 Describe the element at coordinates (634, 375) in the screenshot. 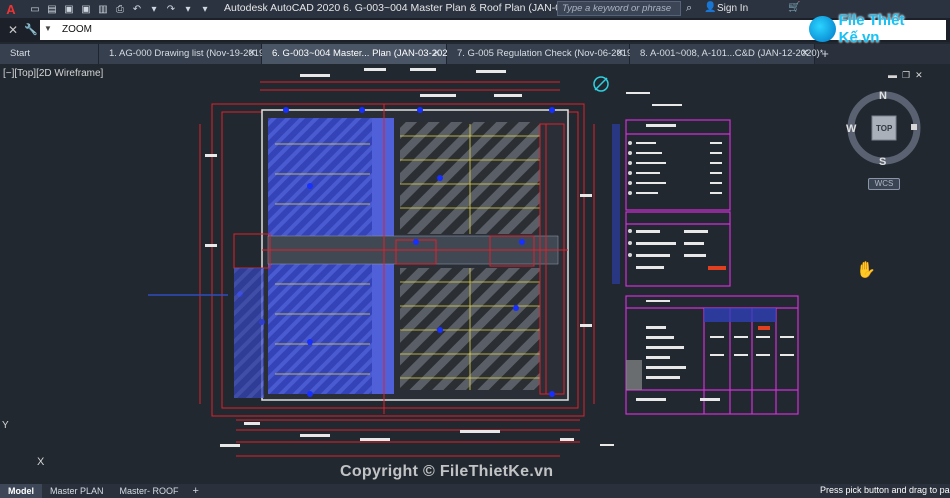

I see `ratio-hatch` at that location.